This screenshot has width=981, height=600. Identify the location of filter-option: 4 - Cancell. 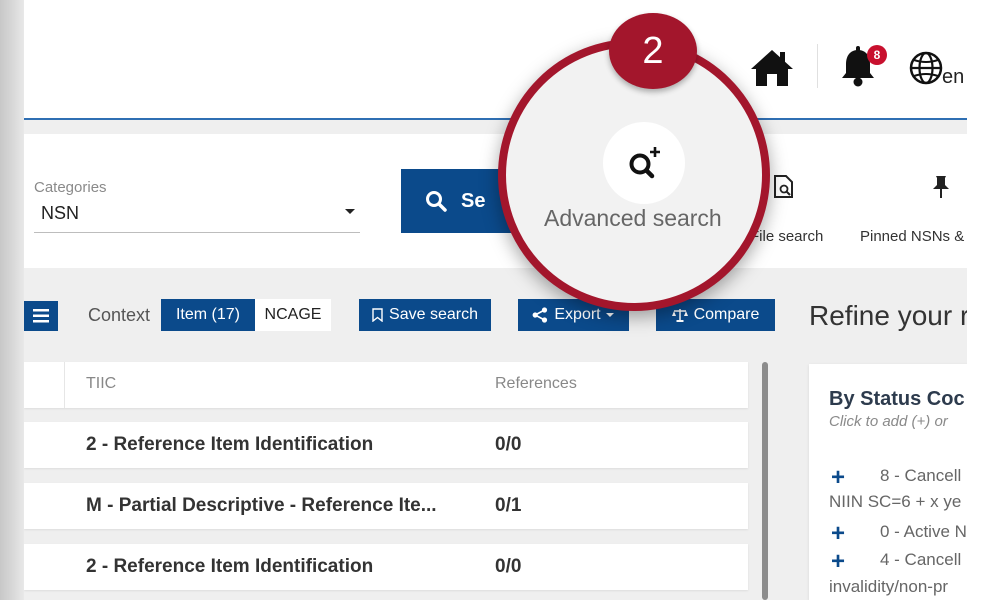
(920, 560).